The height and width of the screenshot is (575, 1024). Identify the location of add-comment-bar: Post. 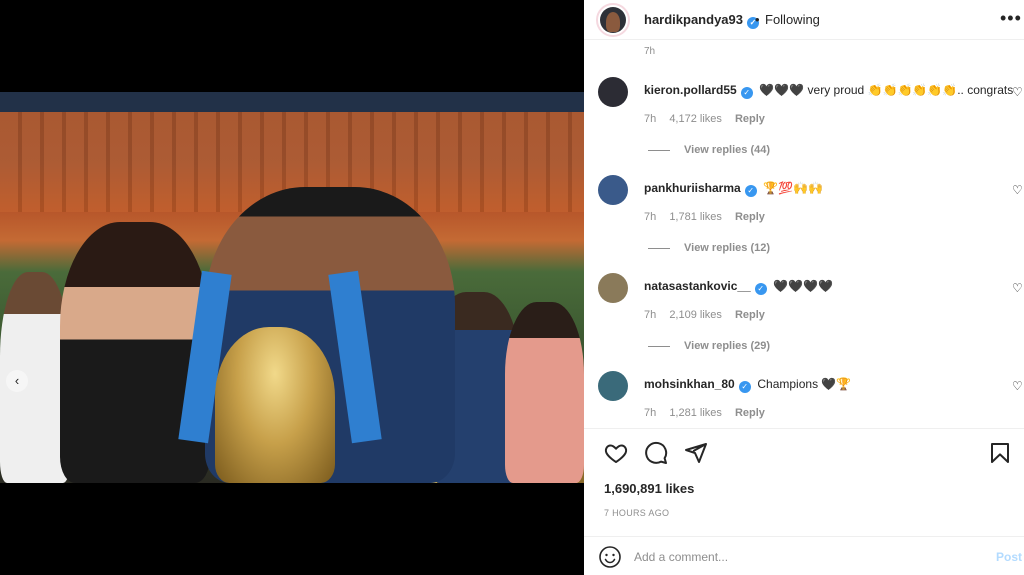
(804, 555).